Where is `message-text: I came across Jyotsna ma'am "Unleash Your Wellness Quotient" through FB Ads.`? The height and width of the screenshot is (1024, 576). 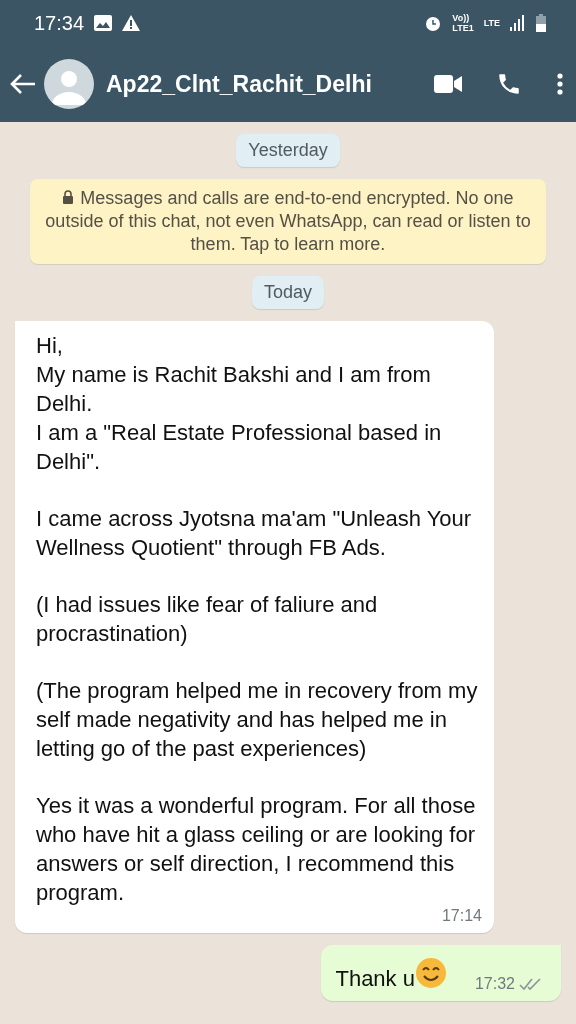
message-text: I came across Jyotsna ma'am "Unleash Your Wellness Quotient" through FB Ads. is located at coordinates (254, 533).